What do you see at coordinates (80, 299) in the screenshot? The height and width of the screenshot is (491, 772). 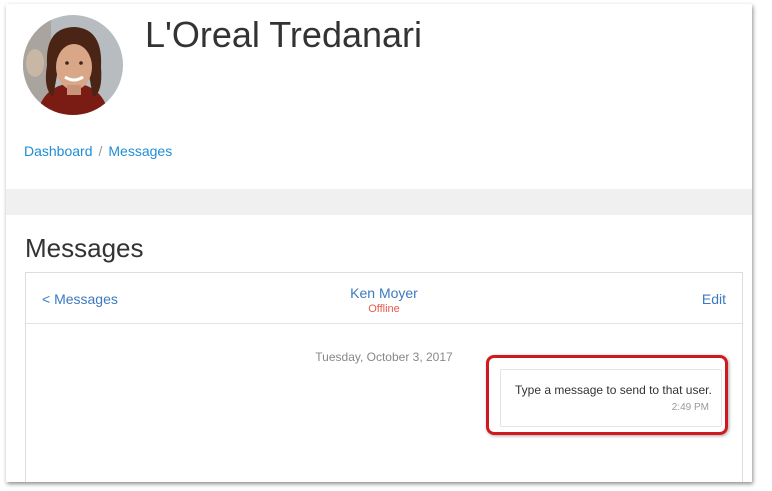 I see `back-to-messages-link: < Messages` at bounding box center [80, 299].